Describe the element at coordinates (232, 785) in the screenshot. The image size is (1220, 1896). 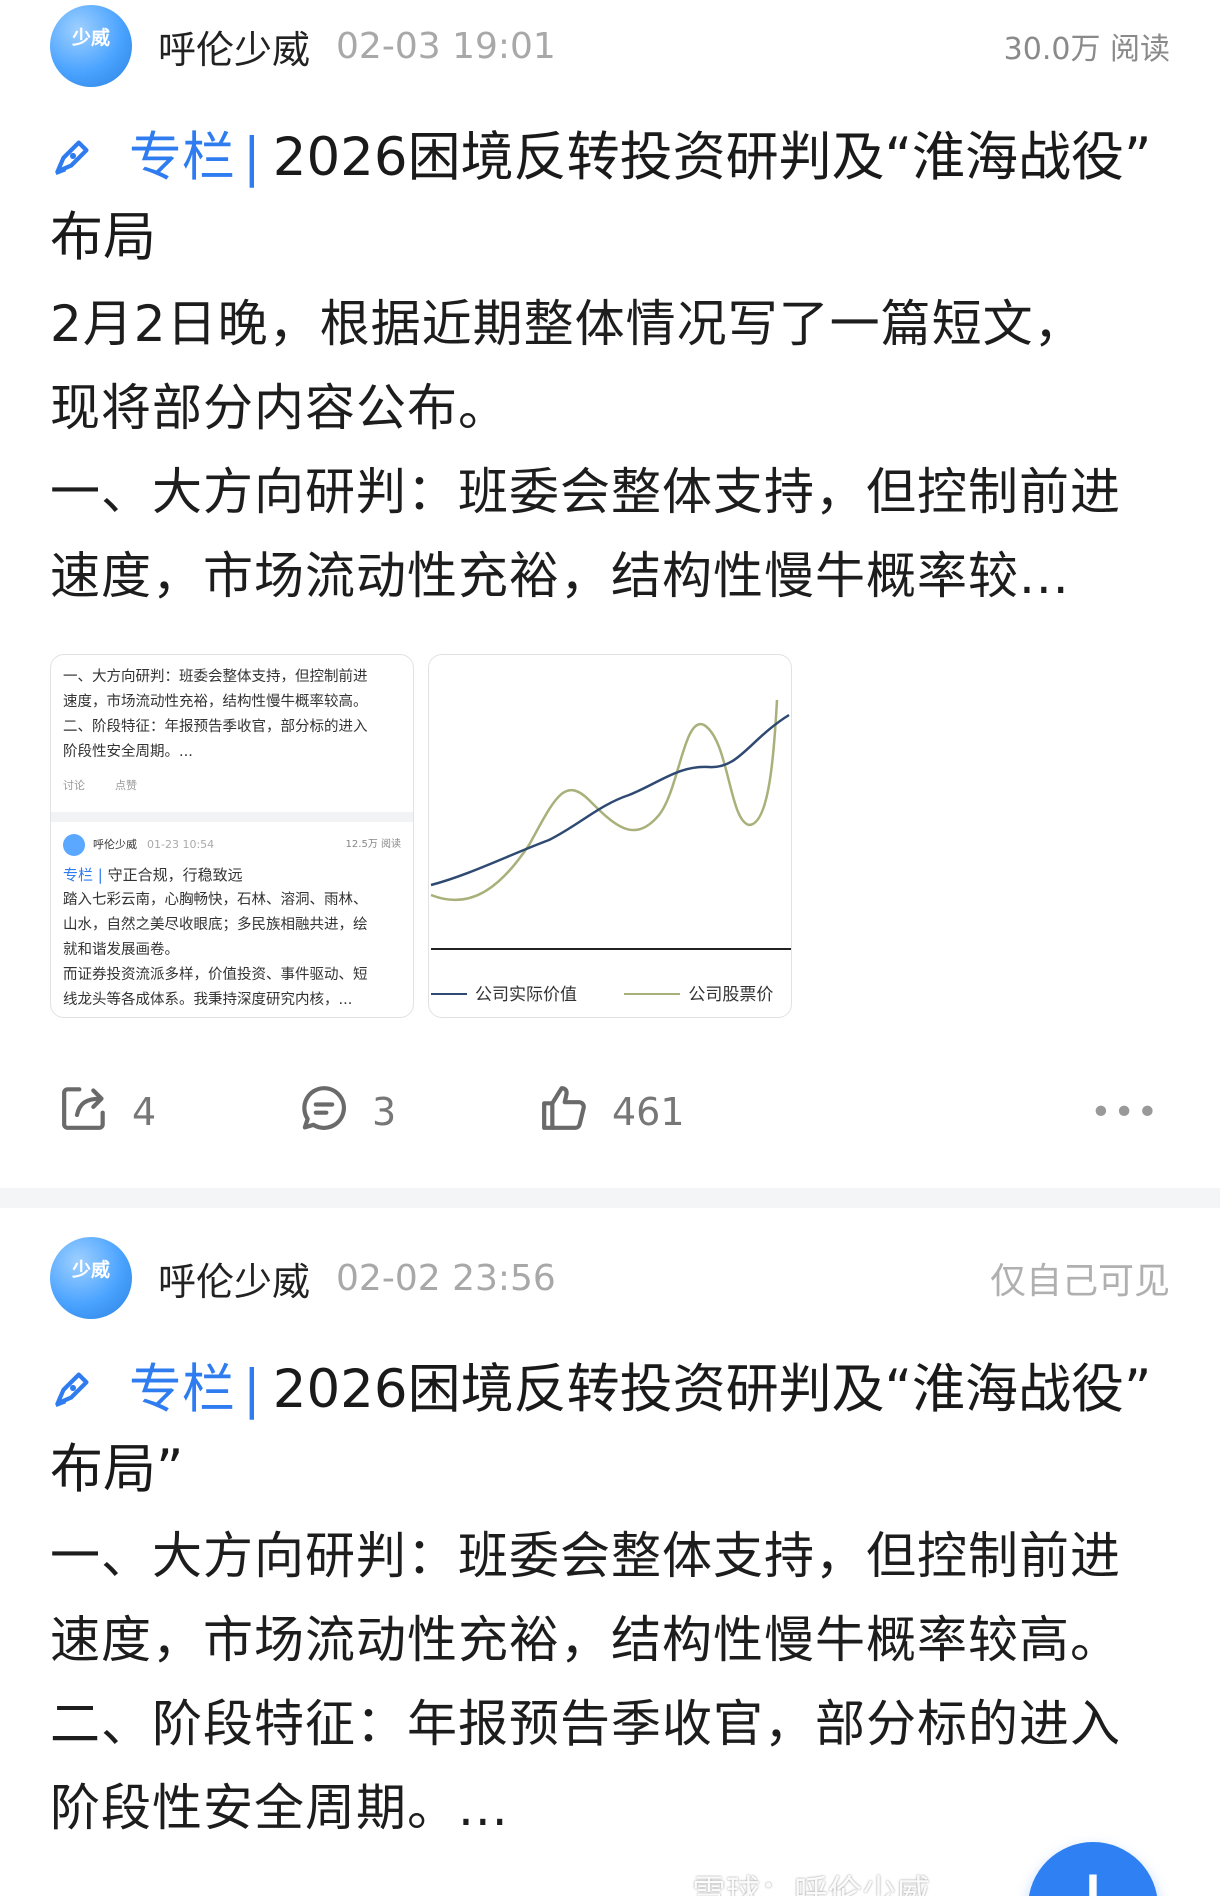
I see `mini-actions: 讨论 点赞` at that location.